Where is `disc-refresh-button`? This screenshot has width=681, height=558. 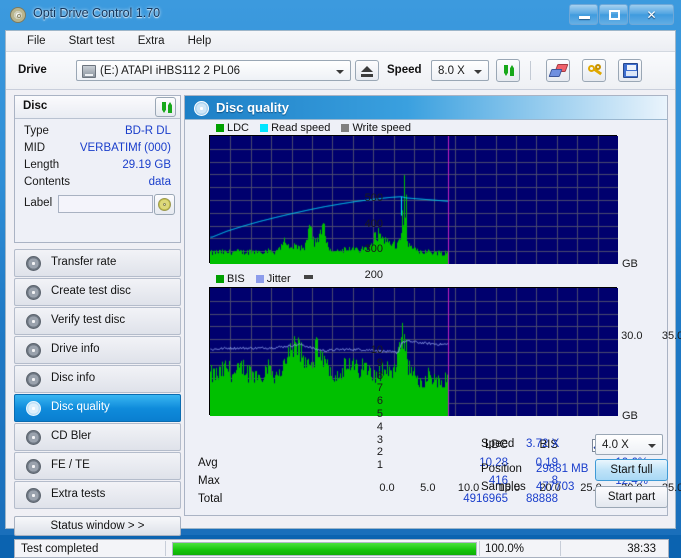
disc-refresh-button is located at coordinates (165, 107).